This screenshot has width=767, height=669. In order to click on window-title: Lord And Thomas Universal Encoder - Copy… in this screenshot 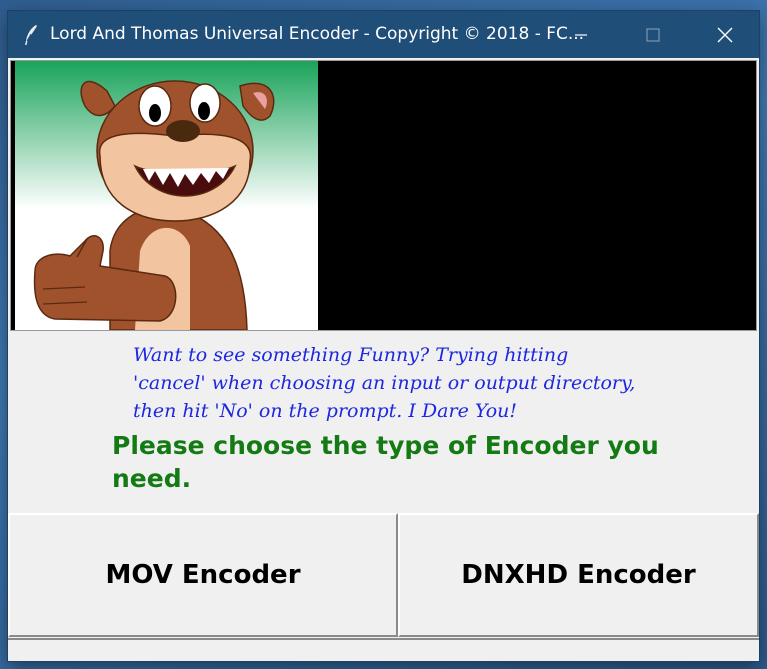, I will do `click(317, 34)`.